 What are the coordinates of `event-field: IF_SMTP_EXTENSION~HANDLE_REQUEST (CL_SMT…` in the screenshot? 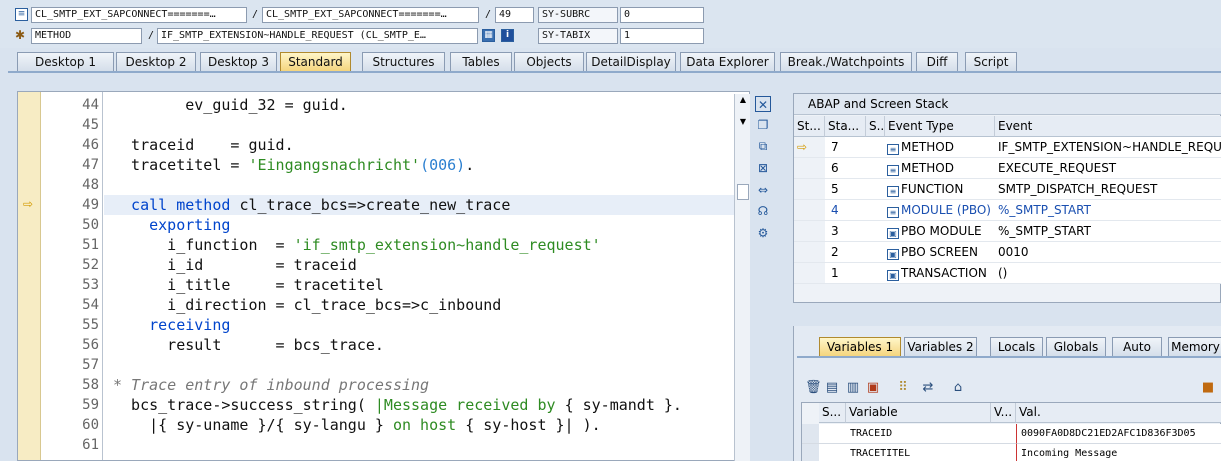 It's located at (317, 36).